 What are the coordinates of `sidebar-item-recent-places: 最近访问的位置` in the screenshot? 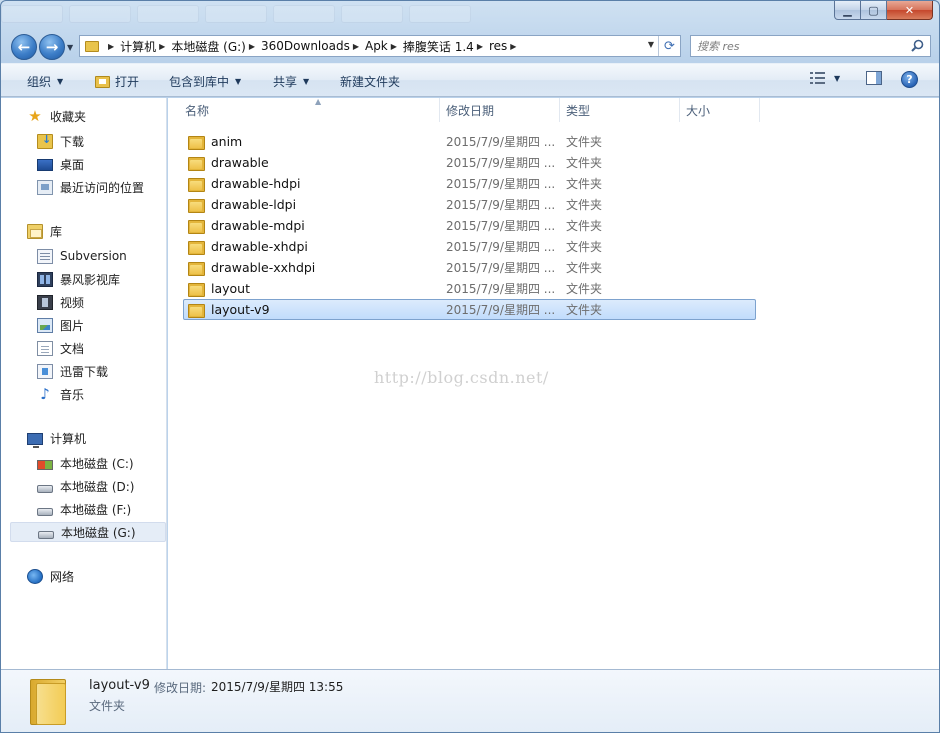 It's located at (90, 187).